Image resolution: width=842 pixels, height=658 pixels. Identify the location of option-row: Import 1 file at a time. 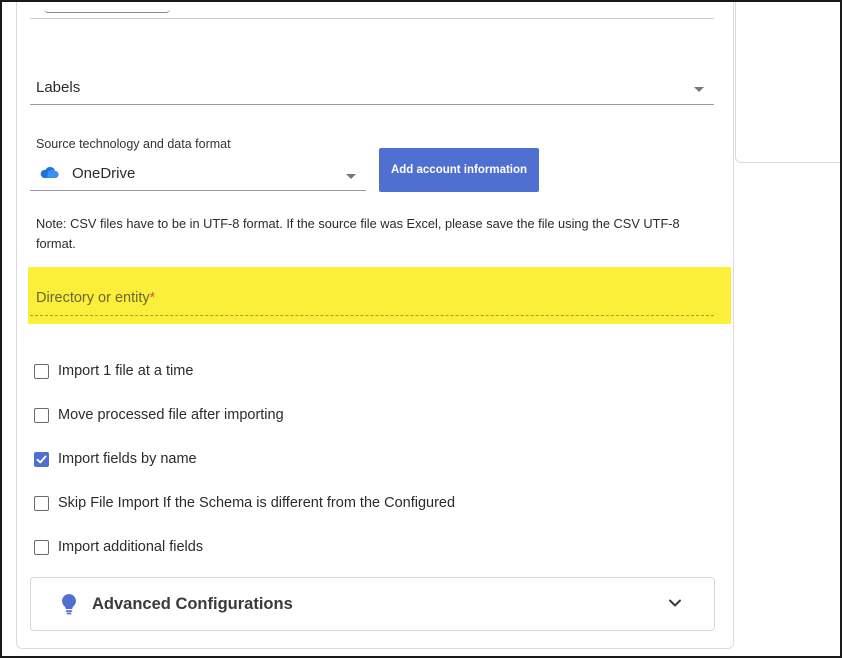
(113, 371).